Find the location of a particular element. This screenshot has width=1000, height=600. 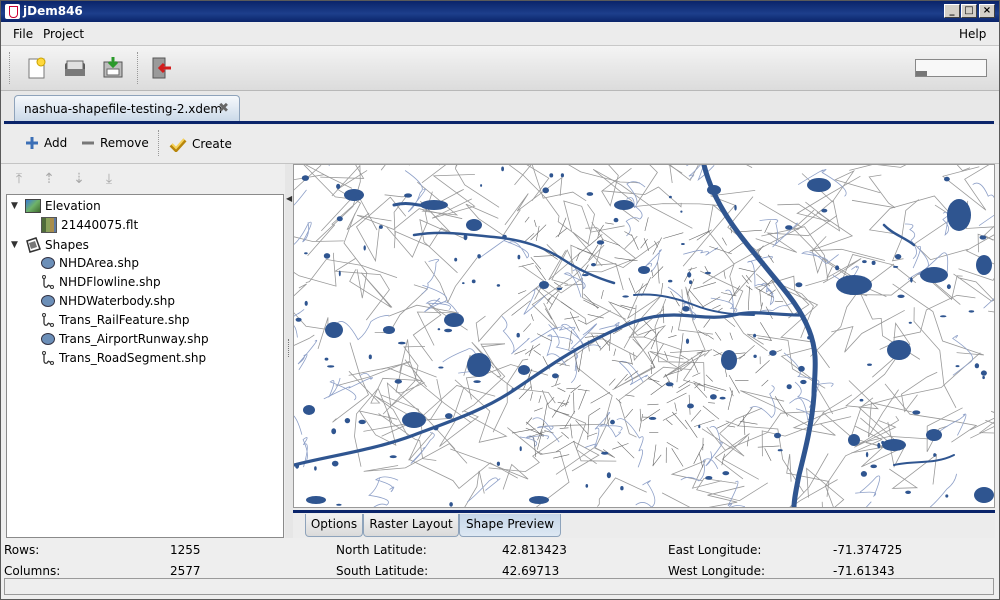

tree-label: Trans_AirportRunway.shp is located at coordinates (134, 339).